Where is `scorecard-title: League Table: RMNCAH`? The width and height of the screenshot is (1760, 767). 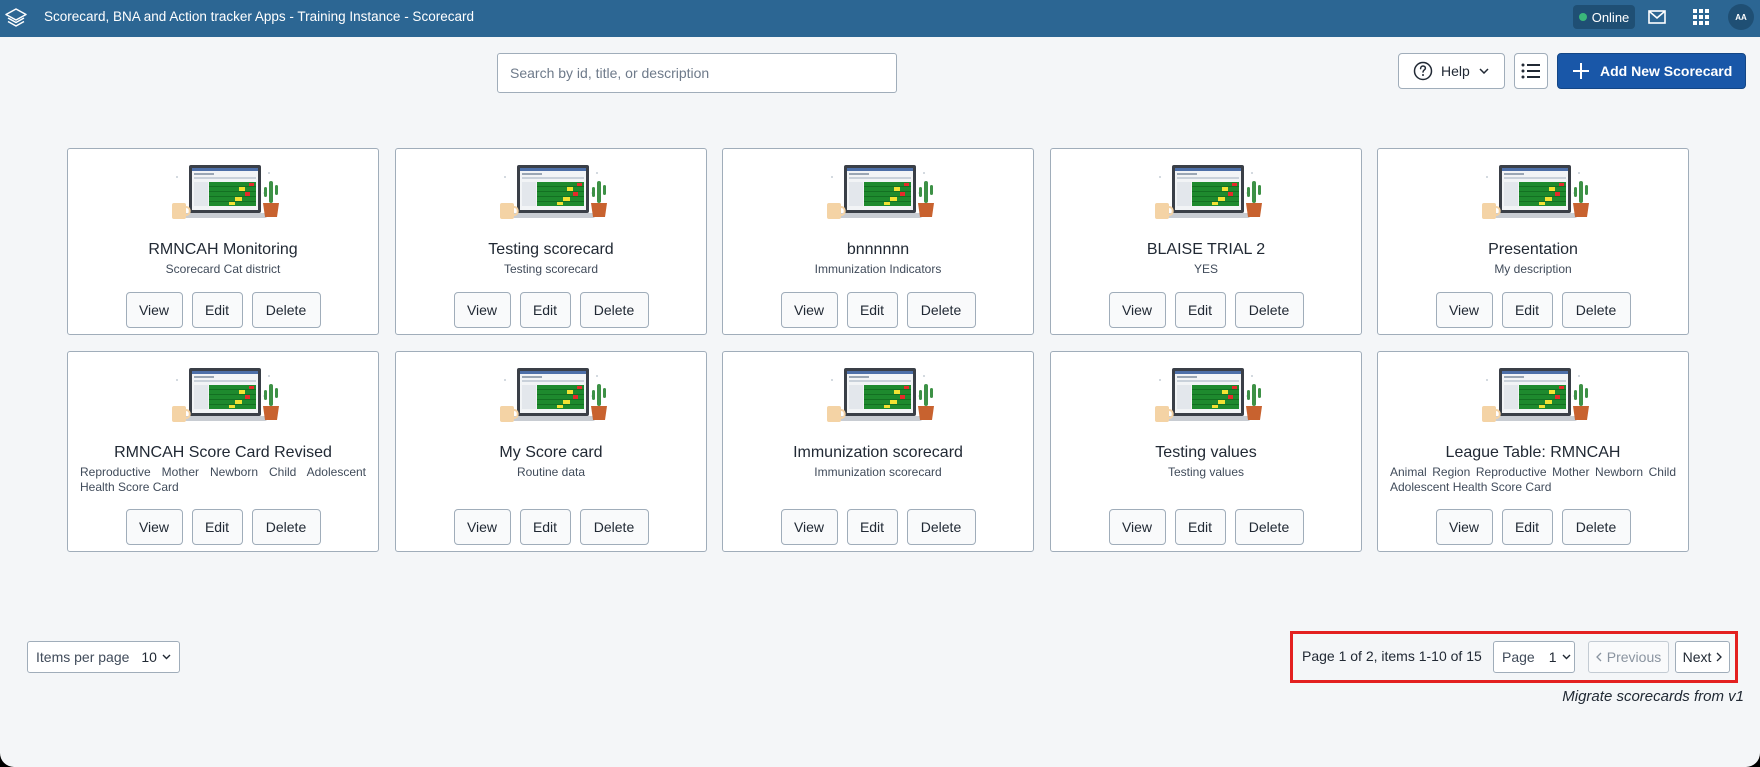
scorecard-title: League Table: RMNCAH is located at coordinates (1533, 452).